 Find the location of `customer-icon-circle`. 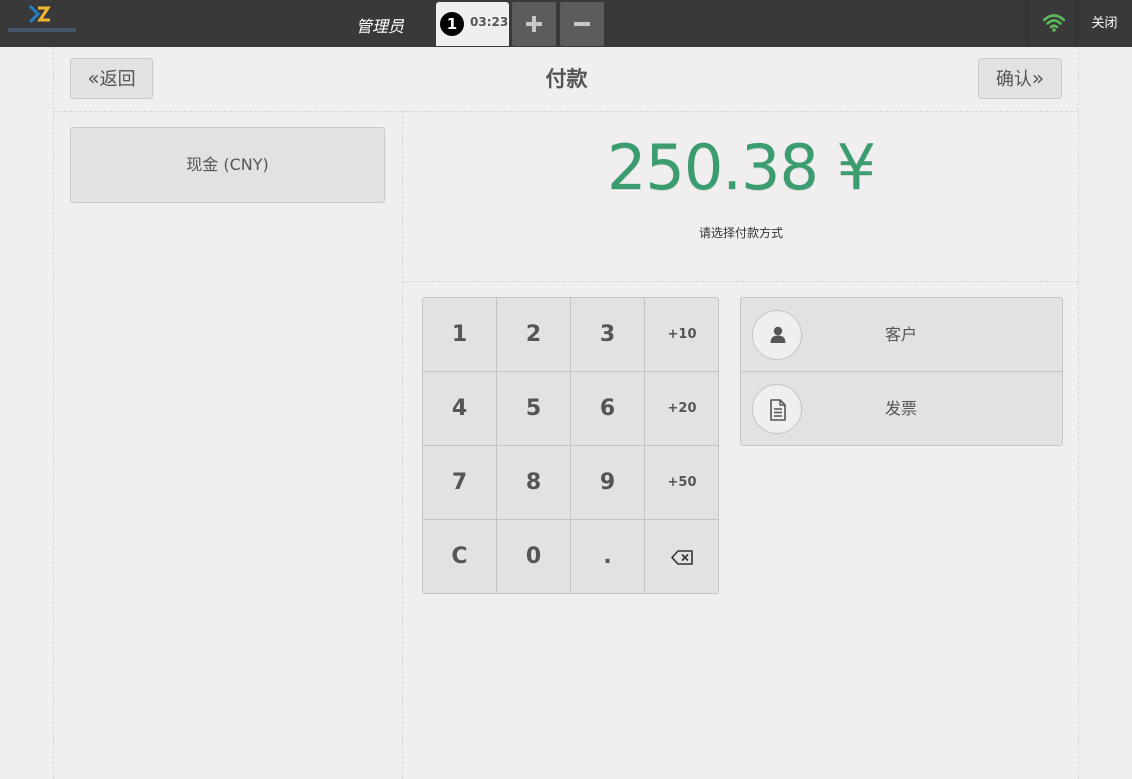

customer-icon-circle is located at coordinates (777, 335).